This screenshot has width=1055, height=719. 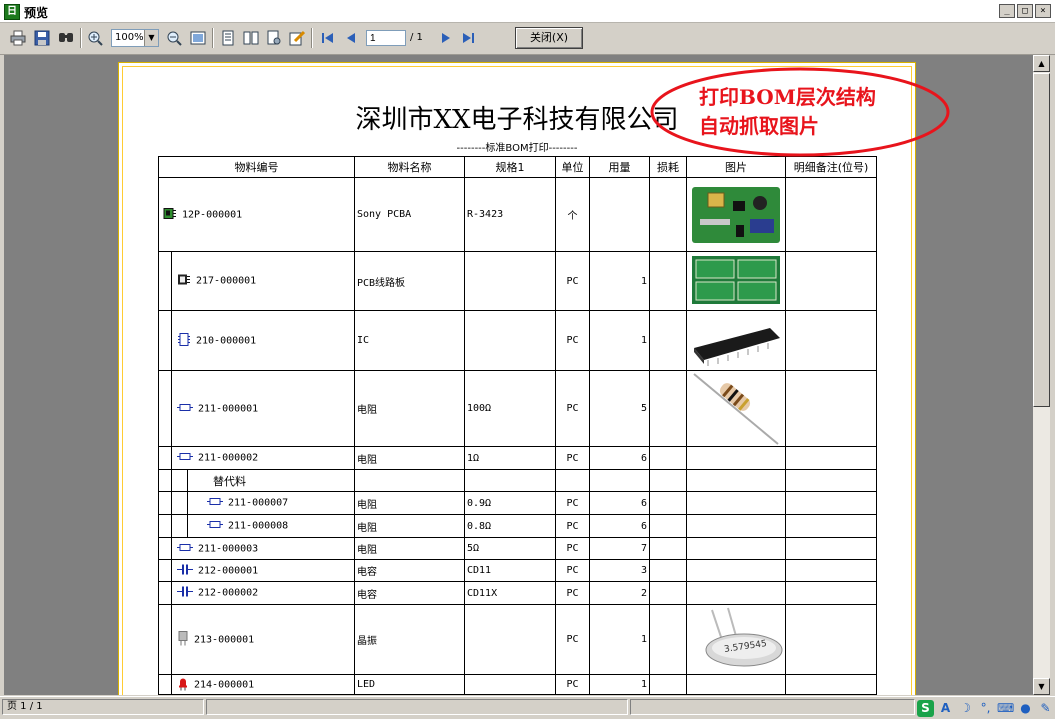 I want to click on fit-page-icon, so click(x=198, y=38).